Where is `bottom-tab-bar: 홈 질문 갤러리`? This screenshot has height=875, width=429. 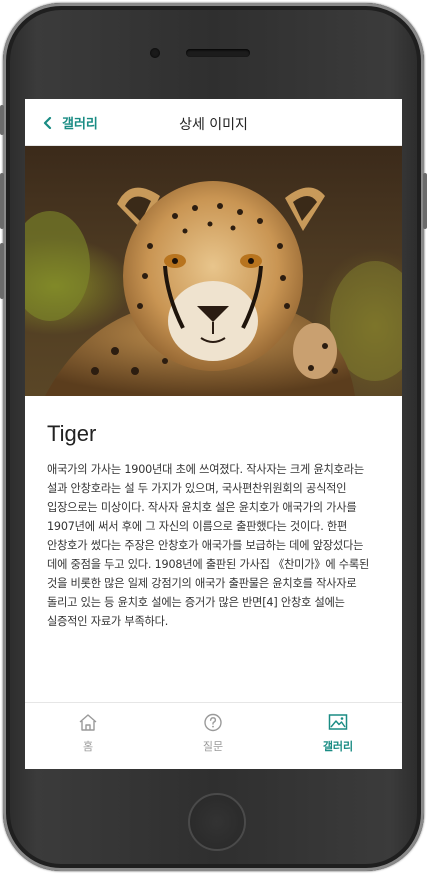 bottom-tab-bar: 홈 질문 갤러리 is located at coordinates (213, 735).